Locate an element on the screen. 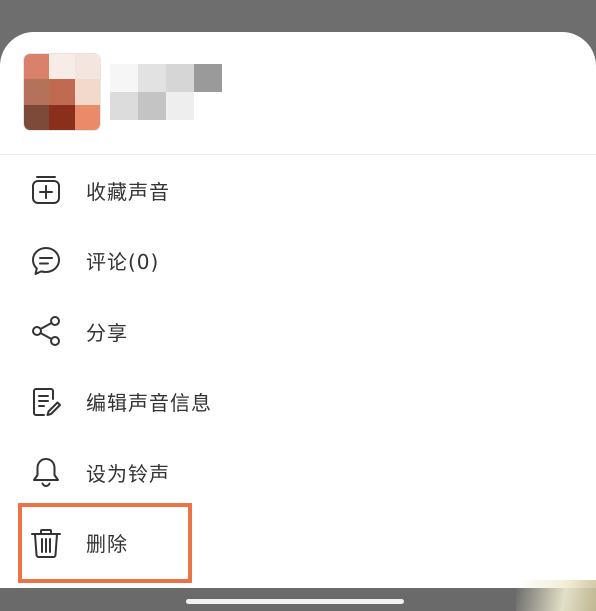  menu-label-delete: 删除 is located at coordinates (107, 544).